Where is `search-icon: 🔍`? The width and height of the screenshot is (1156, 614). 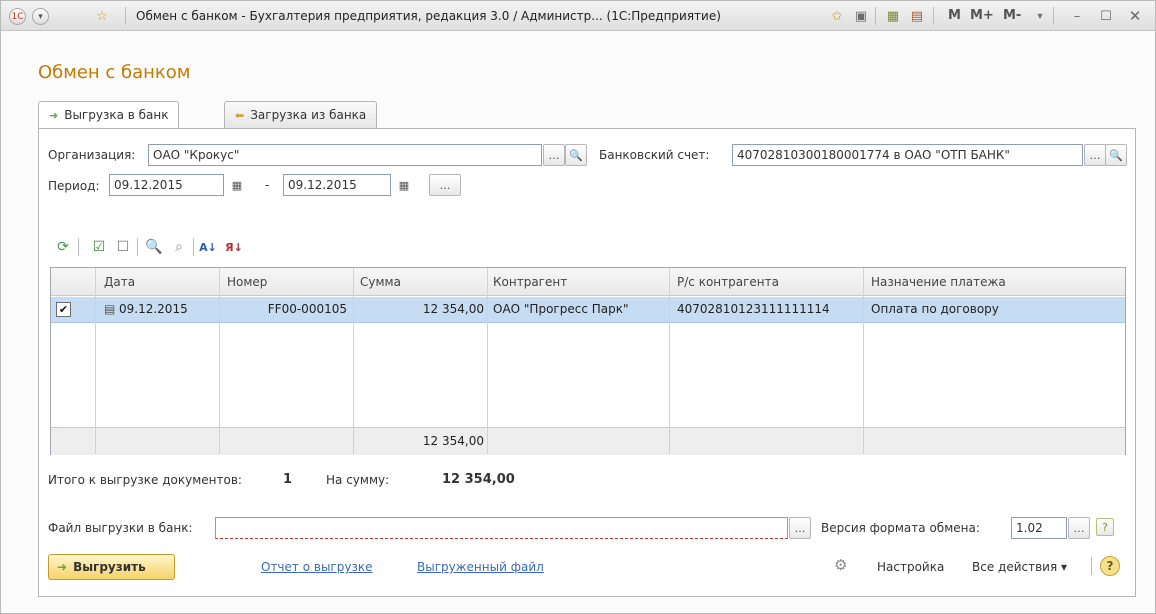 search-icon: 🔍 is located at coordinates (154, 247).